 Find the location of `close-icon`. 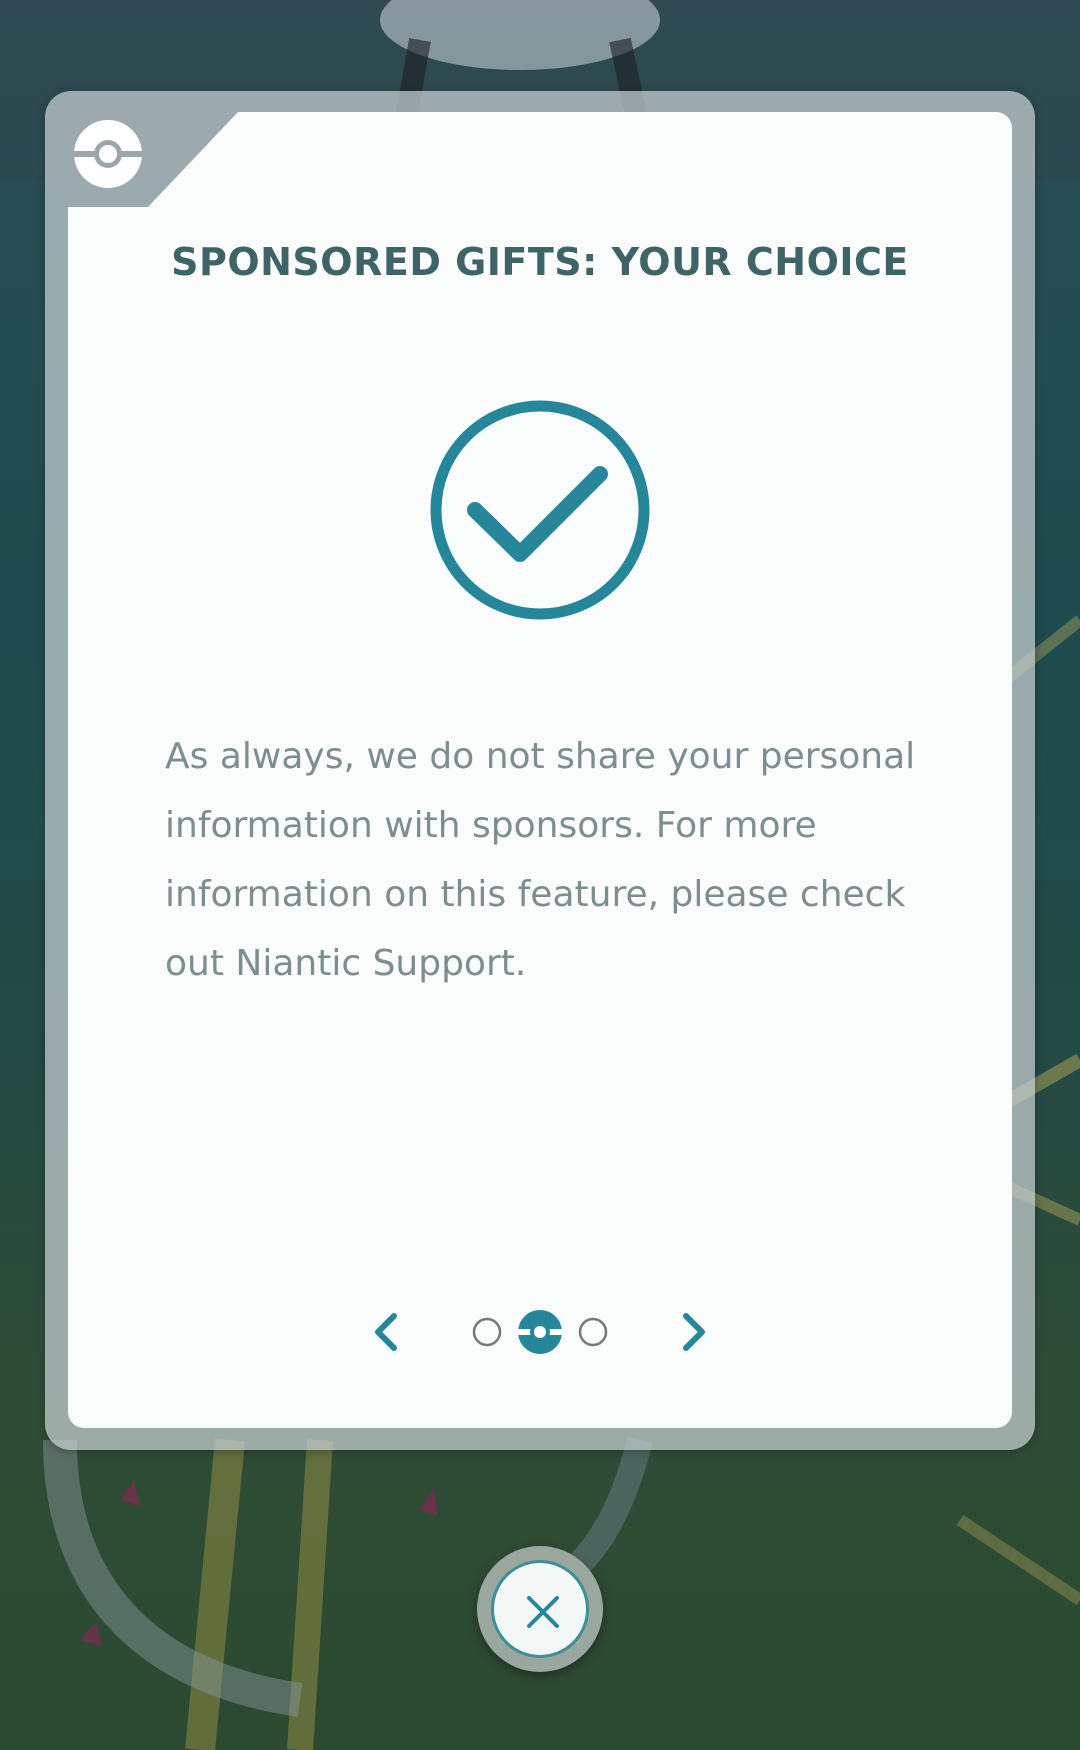

close-icon is located at coordinates (543, 1612).